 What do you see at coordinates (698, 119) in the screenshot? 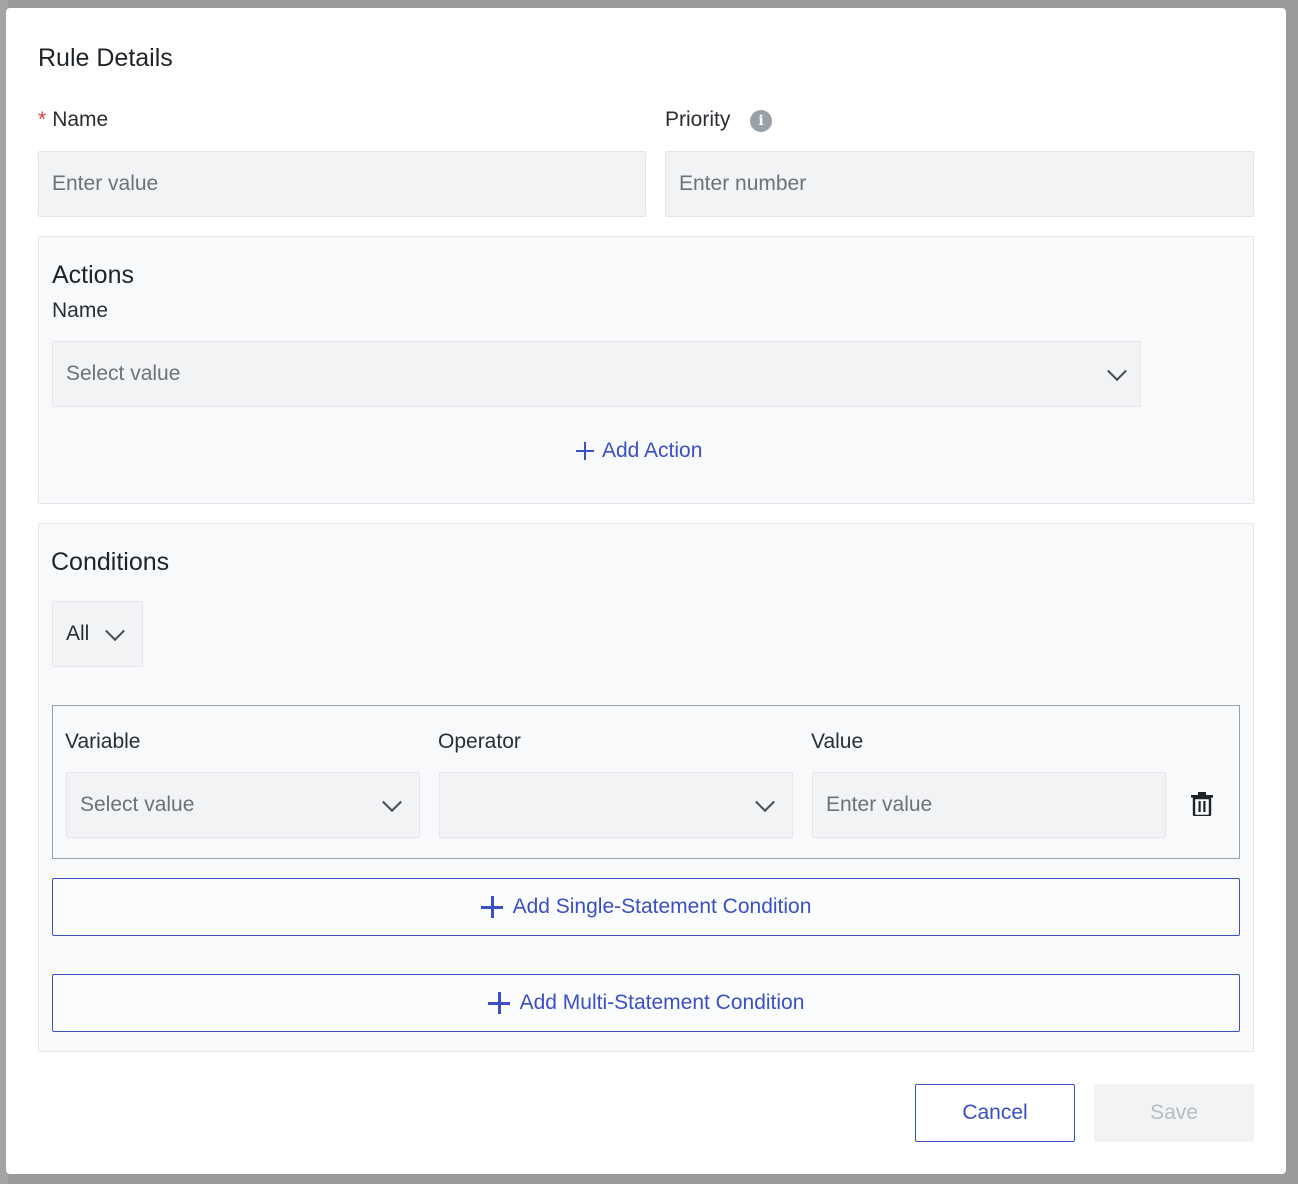
I see `priority-label: Priority` at bounding box center [698, 119].